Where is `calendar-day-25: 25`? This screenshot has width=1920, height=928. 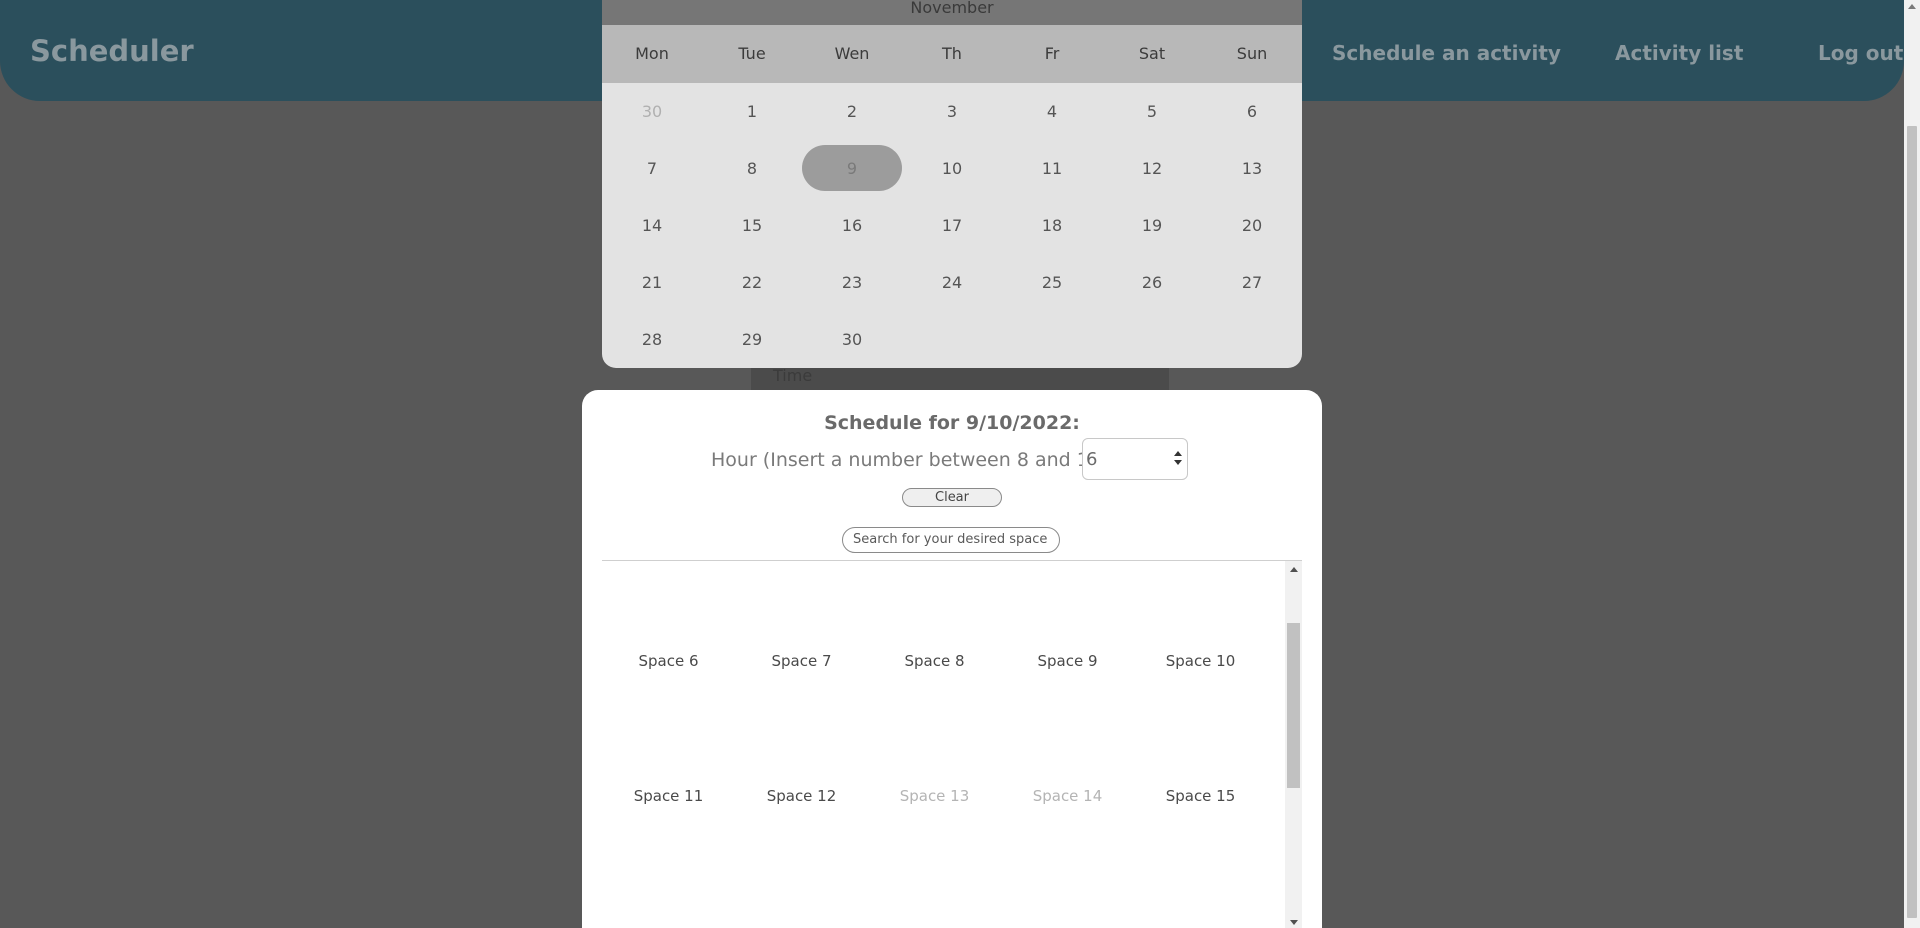
calendar-day-25: 25 is located at coordinates (1052, 282).